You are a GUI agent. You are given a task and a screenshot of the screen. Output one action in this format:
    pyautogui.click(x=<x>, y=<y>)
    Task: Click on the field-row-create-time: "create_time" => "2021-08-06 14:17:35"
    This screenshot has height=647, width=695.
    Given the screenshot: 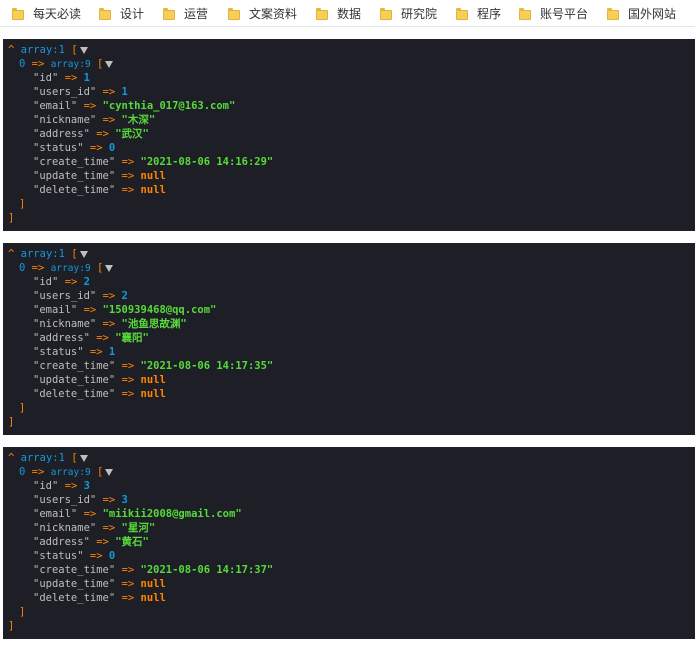 What is the action you would take?
    pyautogui.click(x=153, y=366)
    